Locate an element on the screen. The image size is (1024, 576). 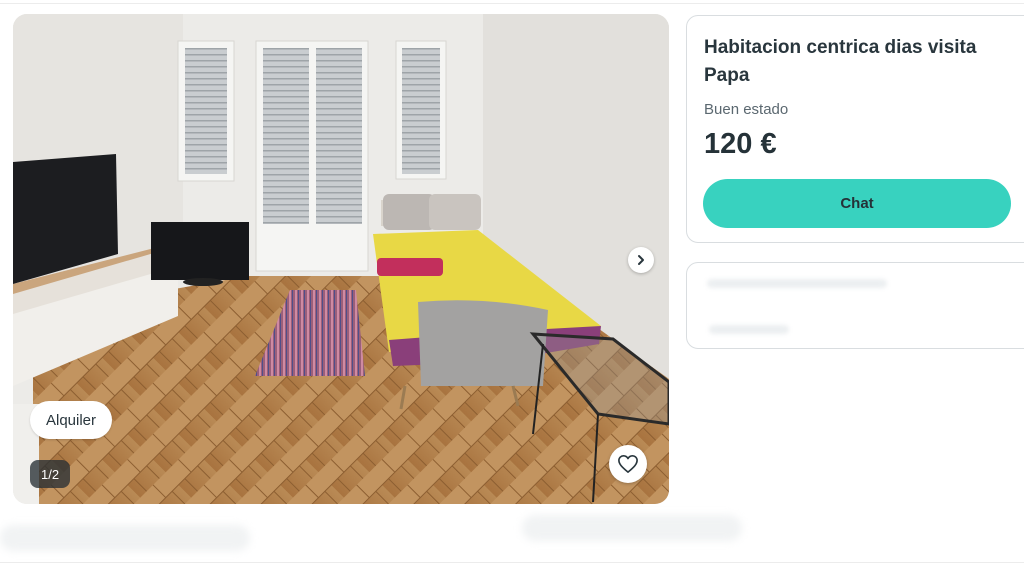
bottom-divider is located at coordinates (512, 562).